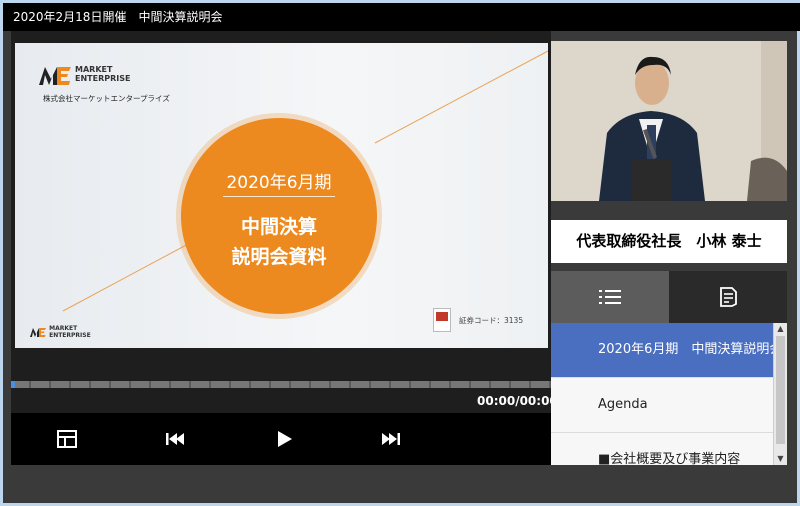 The width and height of the screenshot is (800, 506). I want to click on scroll-up-icon: ▲, so click(780, 329).